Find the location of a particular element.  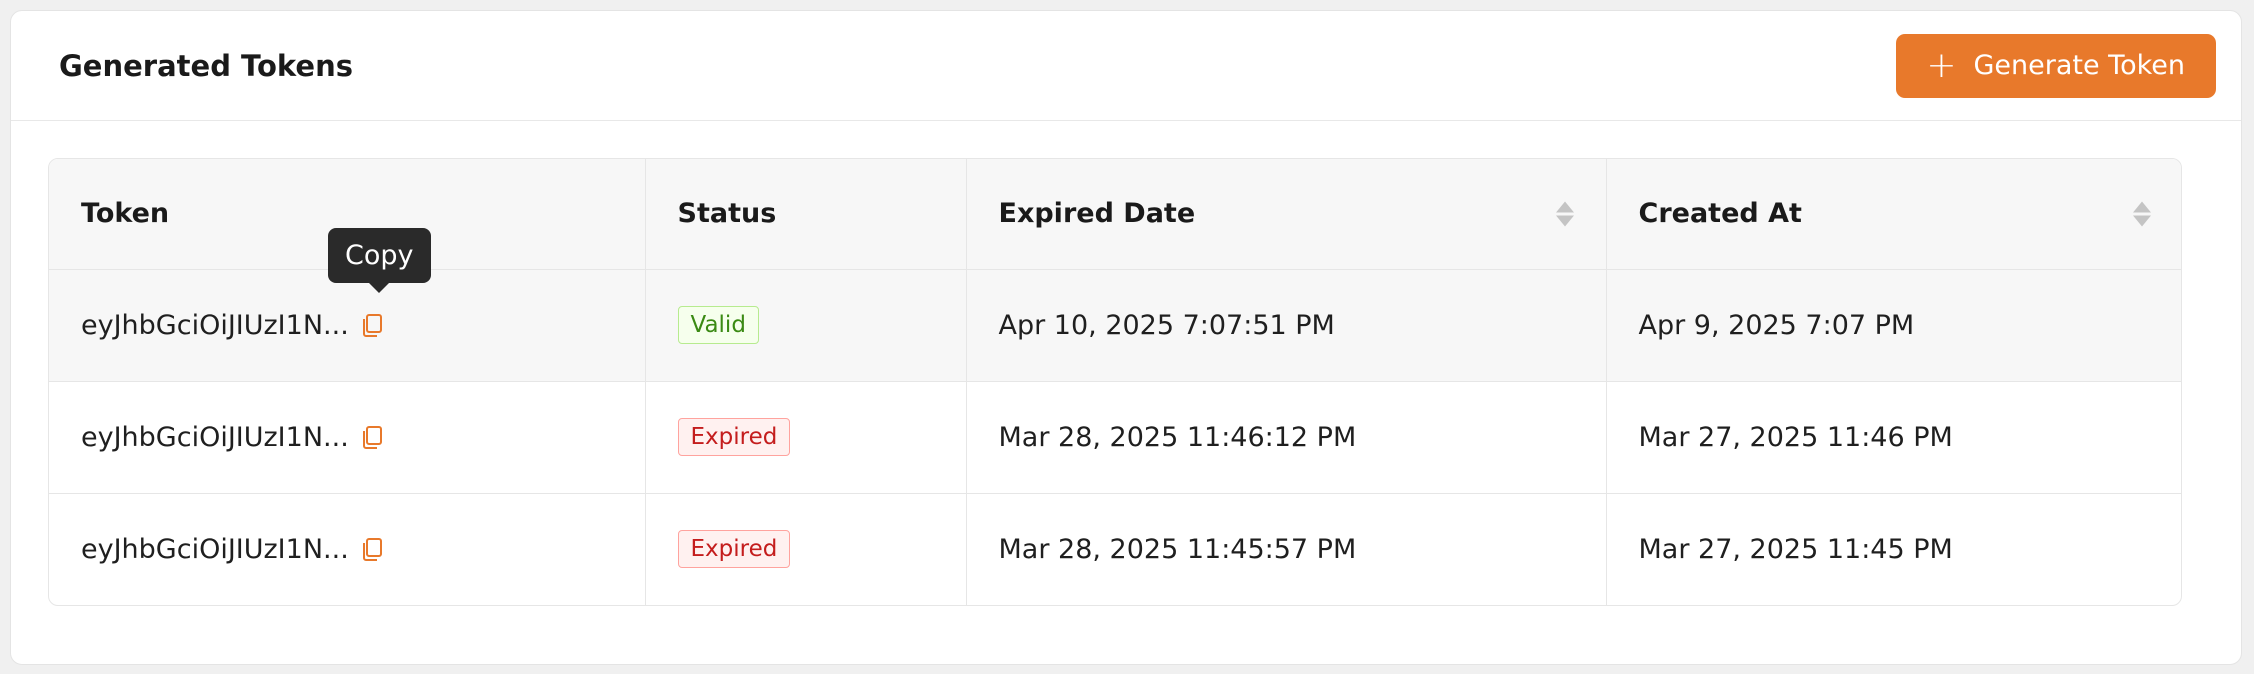

column-header-created-at: Created At is located at coordinates (1893, 214).